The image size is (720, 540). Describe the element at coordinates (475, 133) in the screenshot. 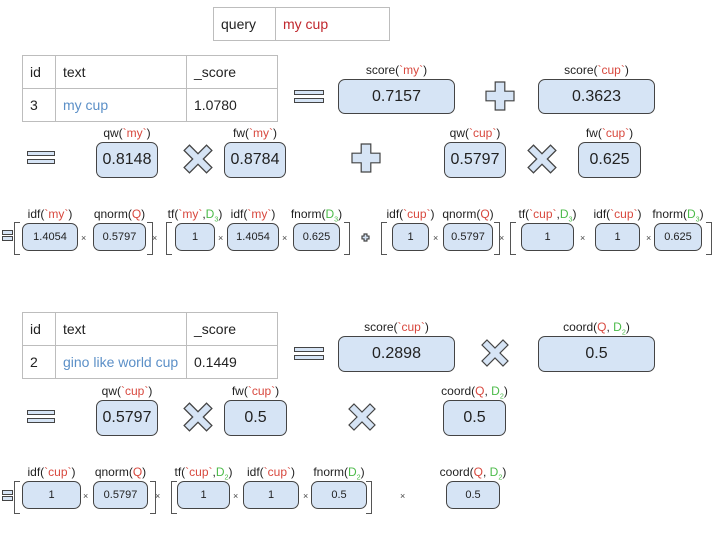

I see `formula-label: qw(`cup`)` at that location.